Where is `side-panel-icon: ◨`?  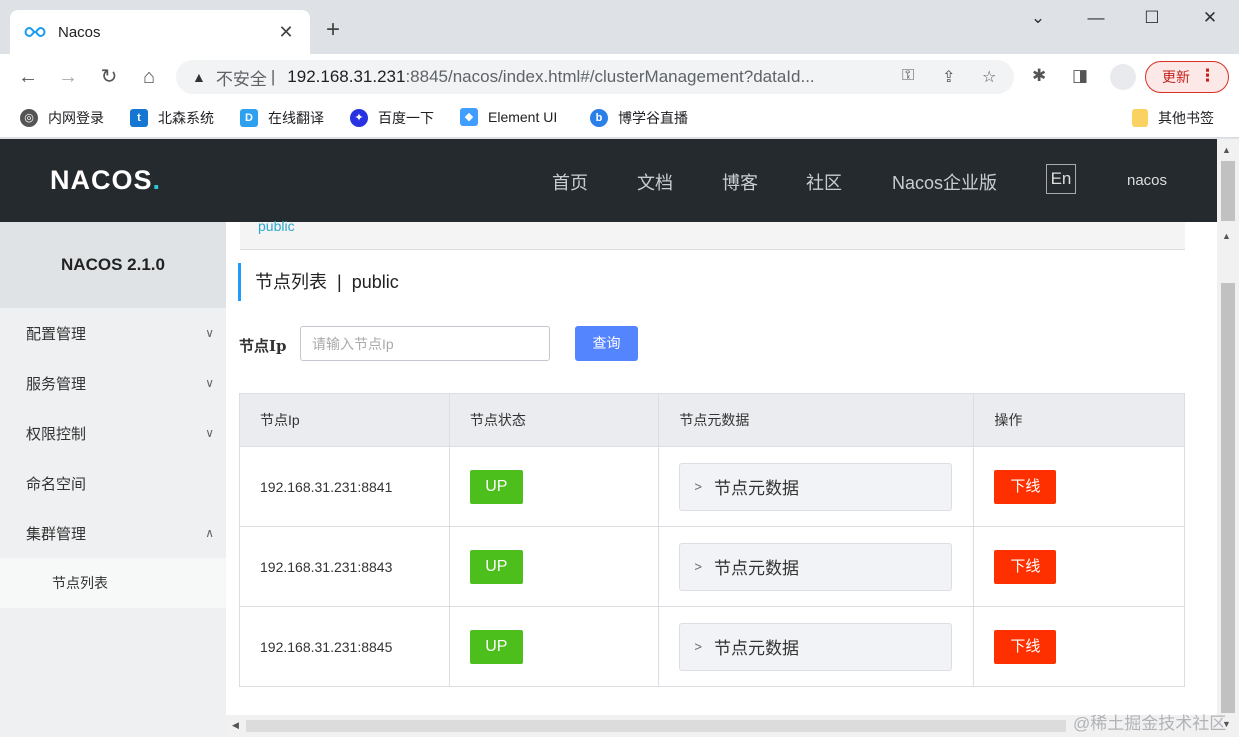
side-panel-icon: ◨ is located at coordinates (1080, 76).